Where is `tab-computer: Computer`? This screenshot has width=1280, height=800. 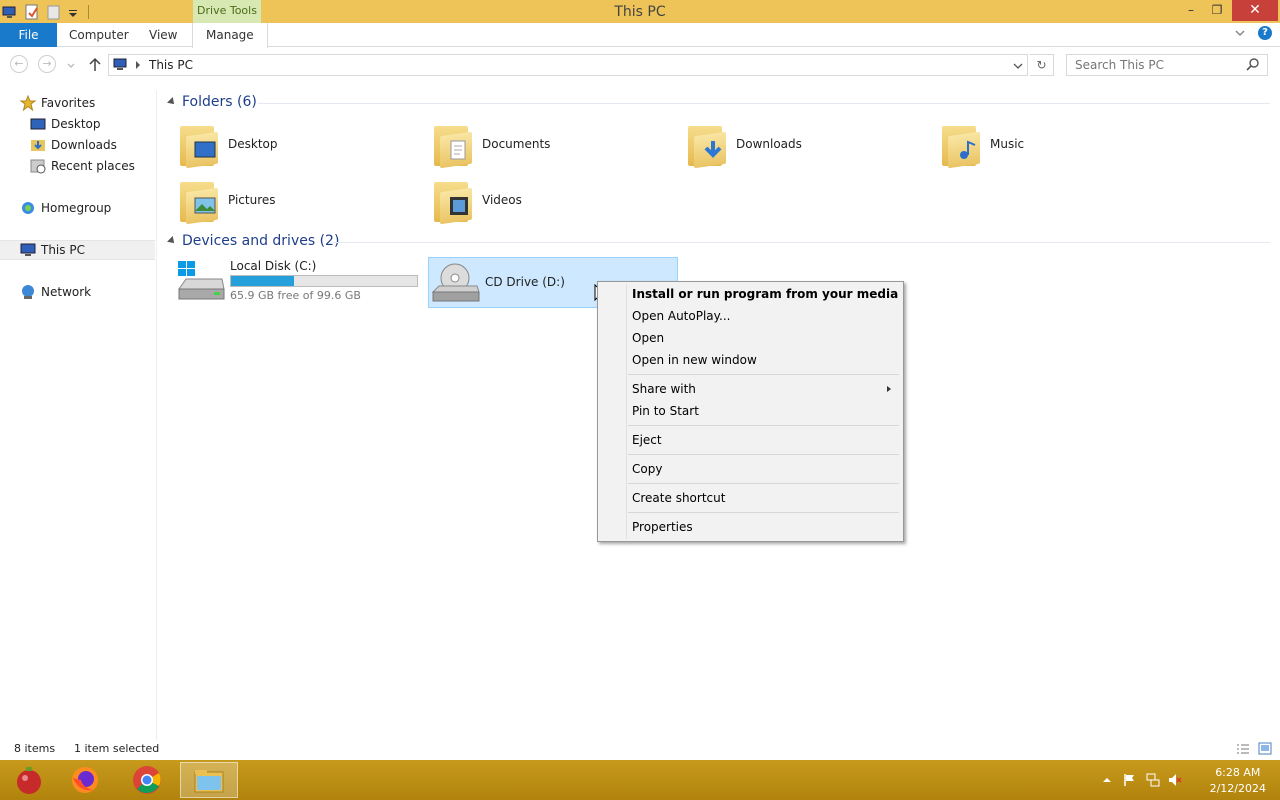
tab-computer: Computer is located at coordinates (99, 35).